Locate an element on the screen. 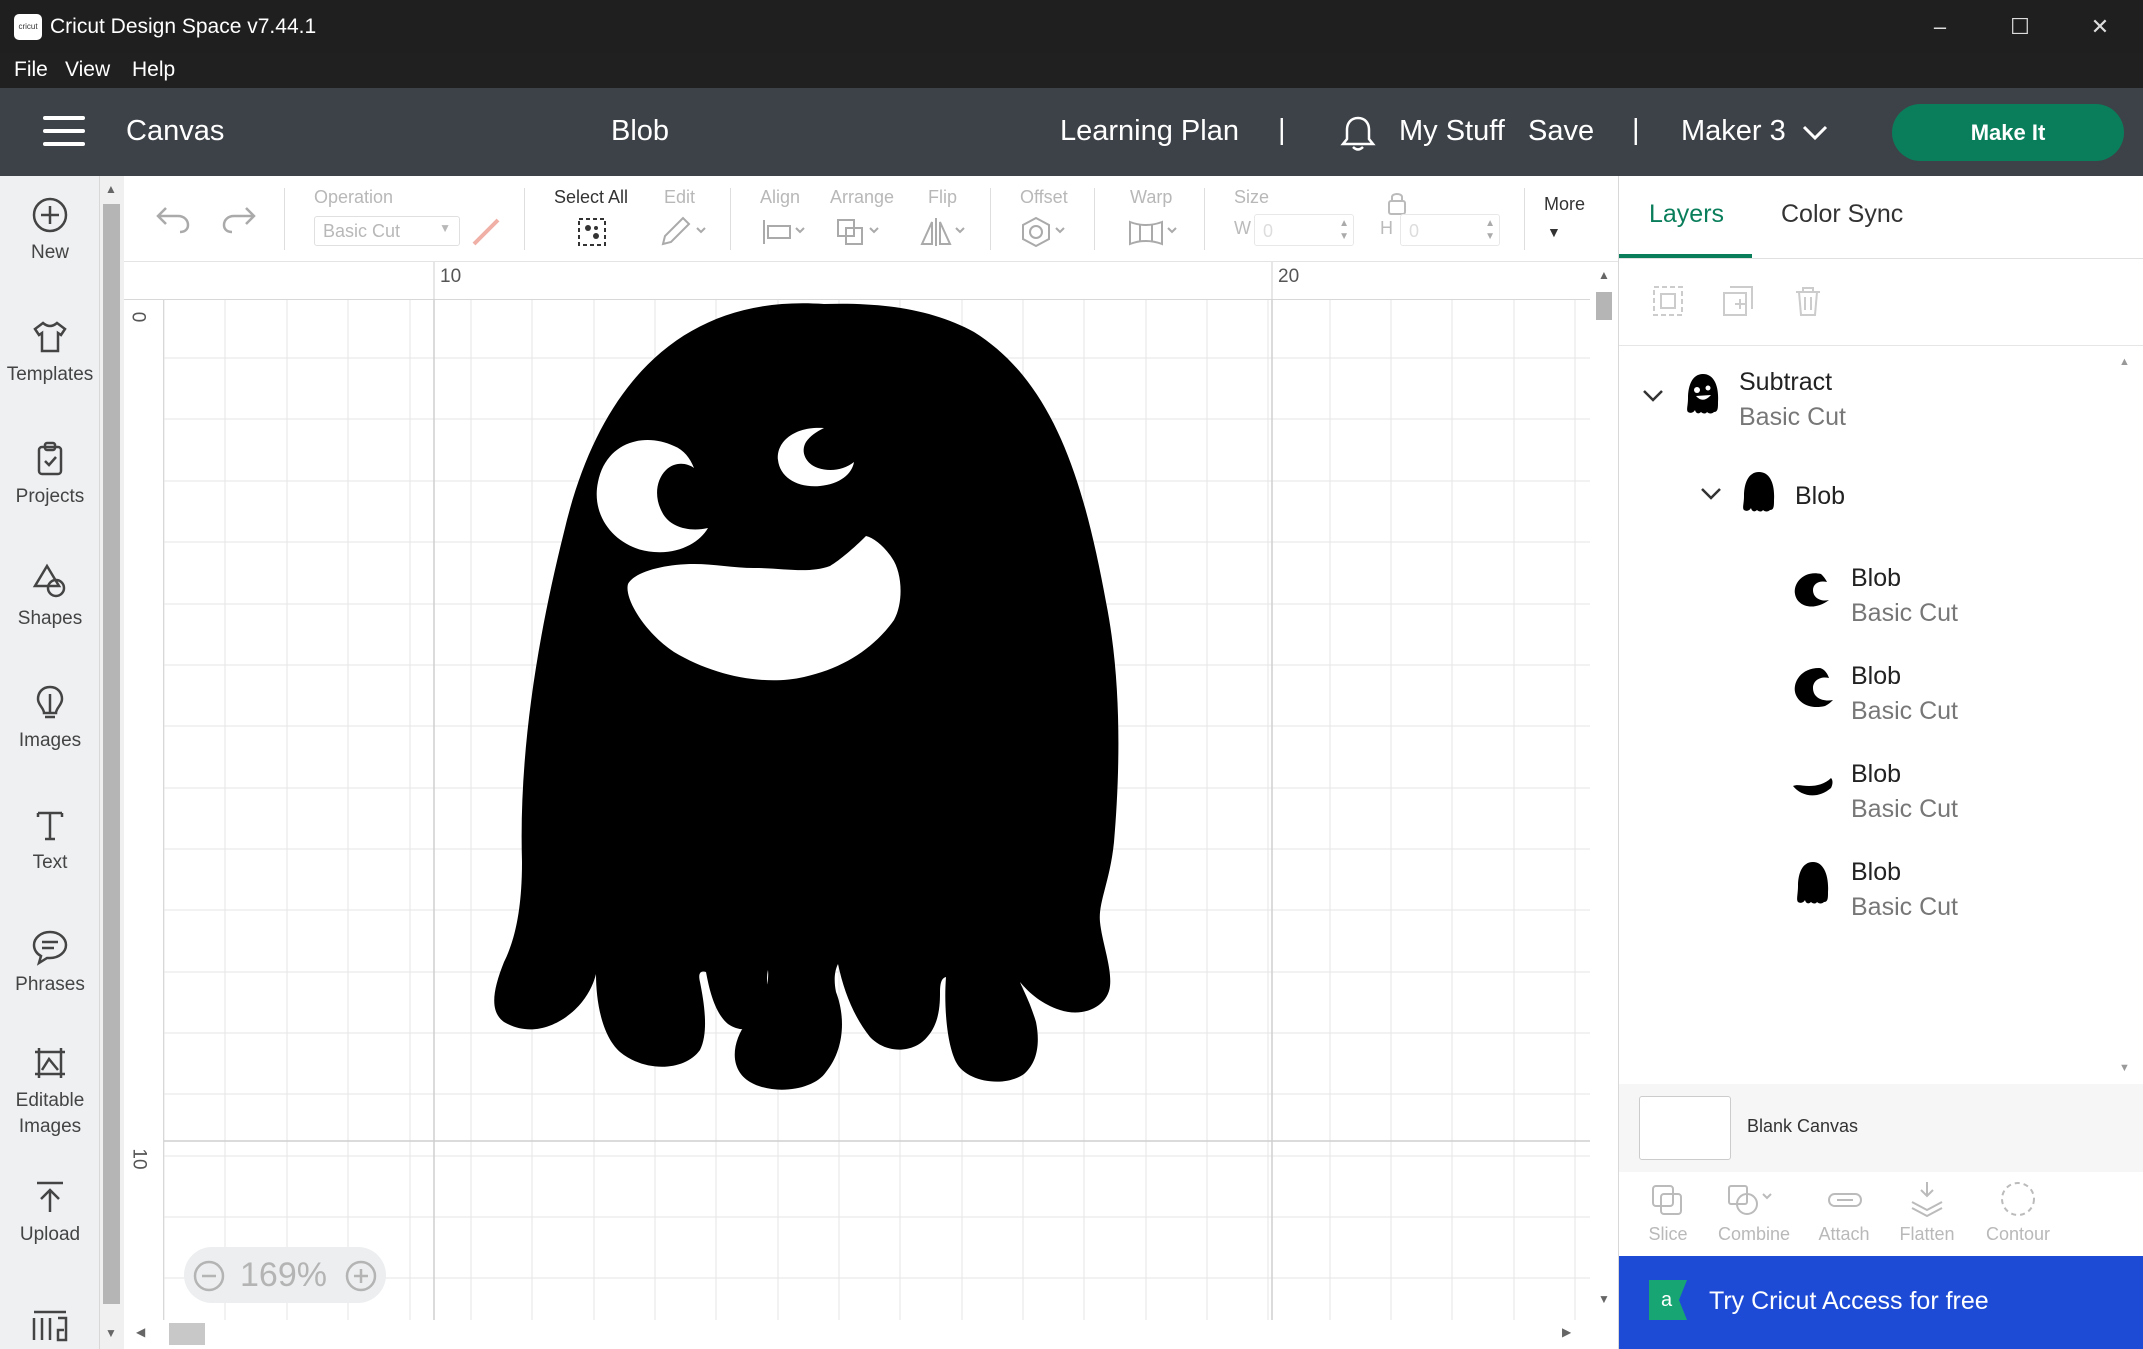  canvas-scroll-right-icon: ▶ is located at coordinates (1566, 1332).